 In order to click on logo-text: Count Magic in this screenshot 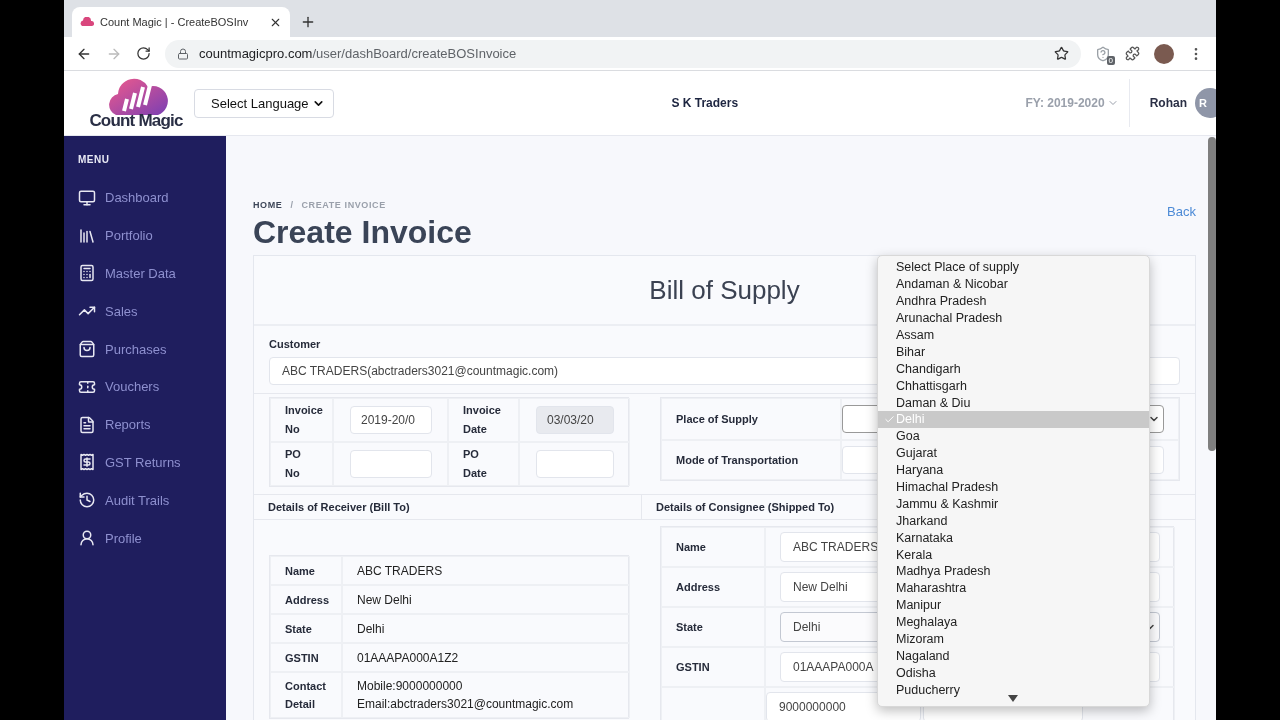, I will do `click(136, 121)`.